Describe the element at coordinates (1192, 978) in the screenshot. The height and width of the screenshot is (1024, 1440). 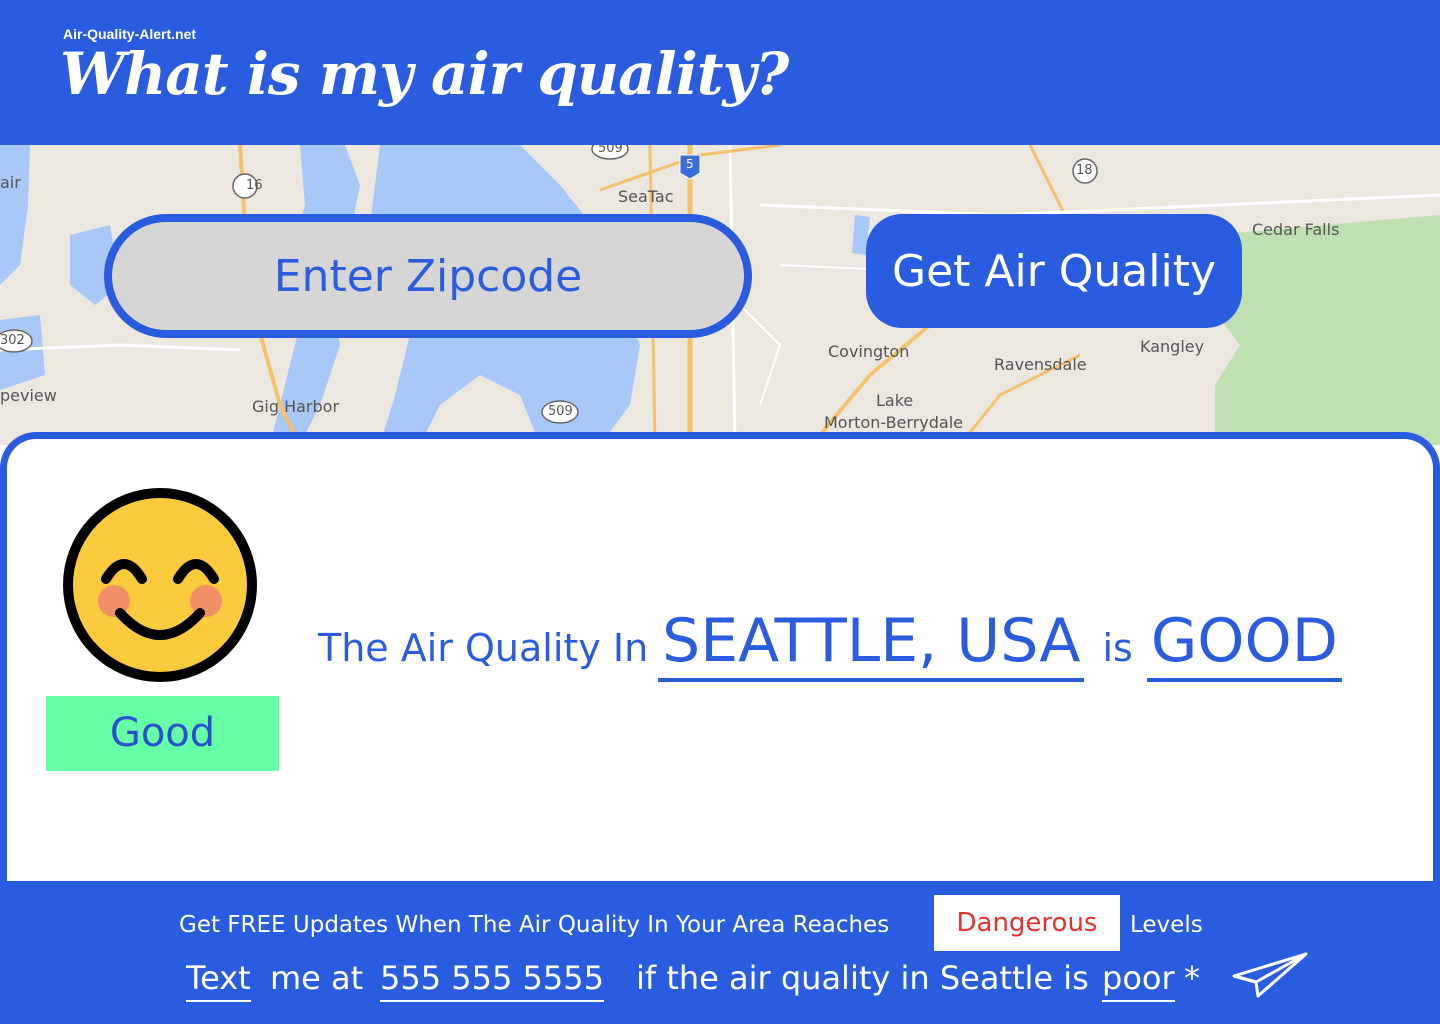
I see `cta-asterisk: *` at that location.